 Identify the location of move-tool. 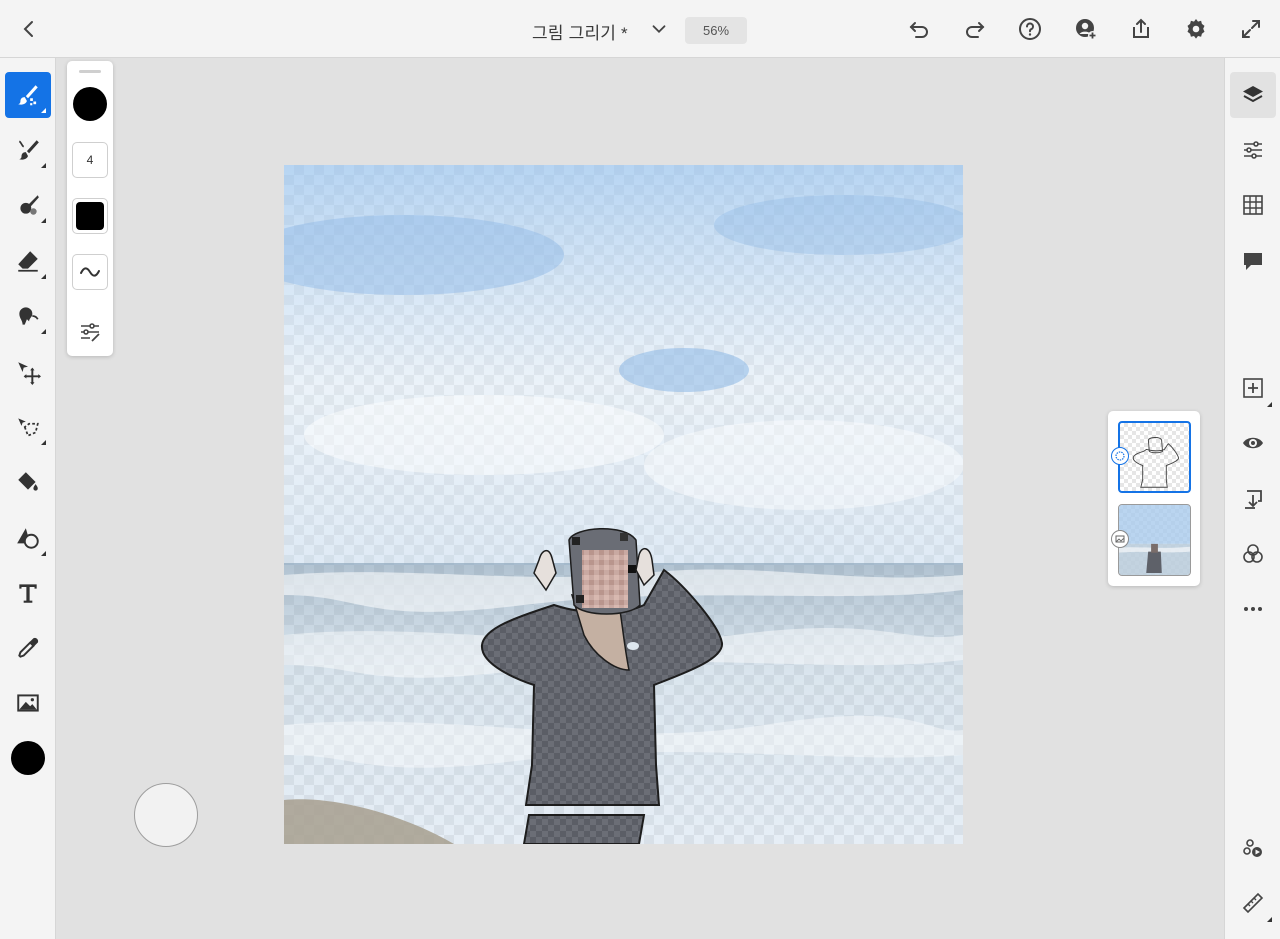
(28, 372).